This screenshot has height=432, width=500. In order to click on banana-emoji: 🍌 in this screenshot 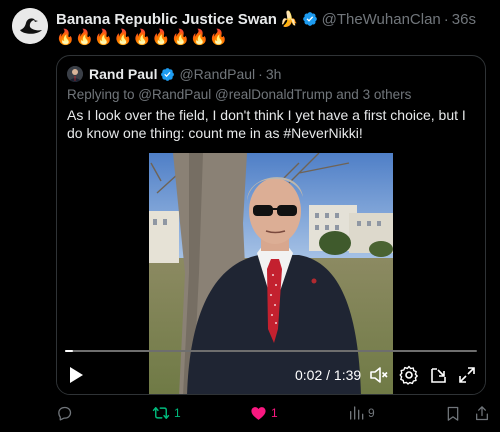, I will do `click(289, 19)`.